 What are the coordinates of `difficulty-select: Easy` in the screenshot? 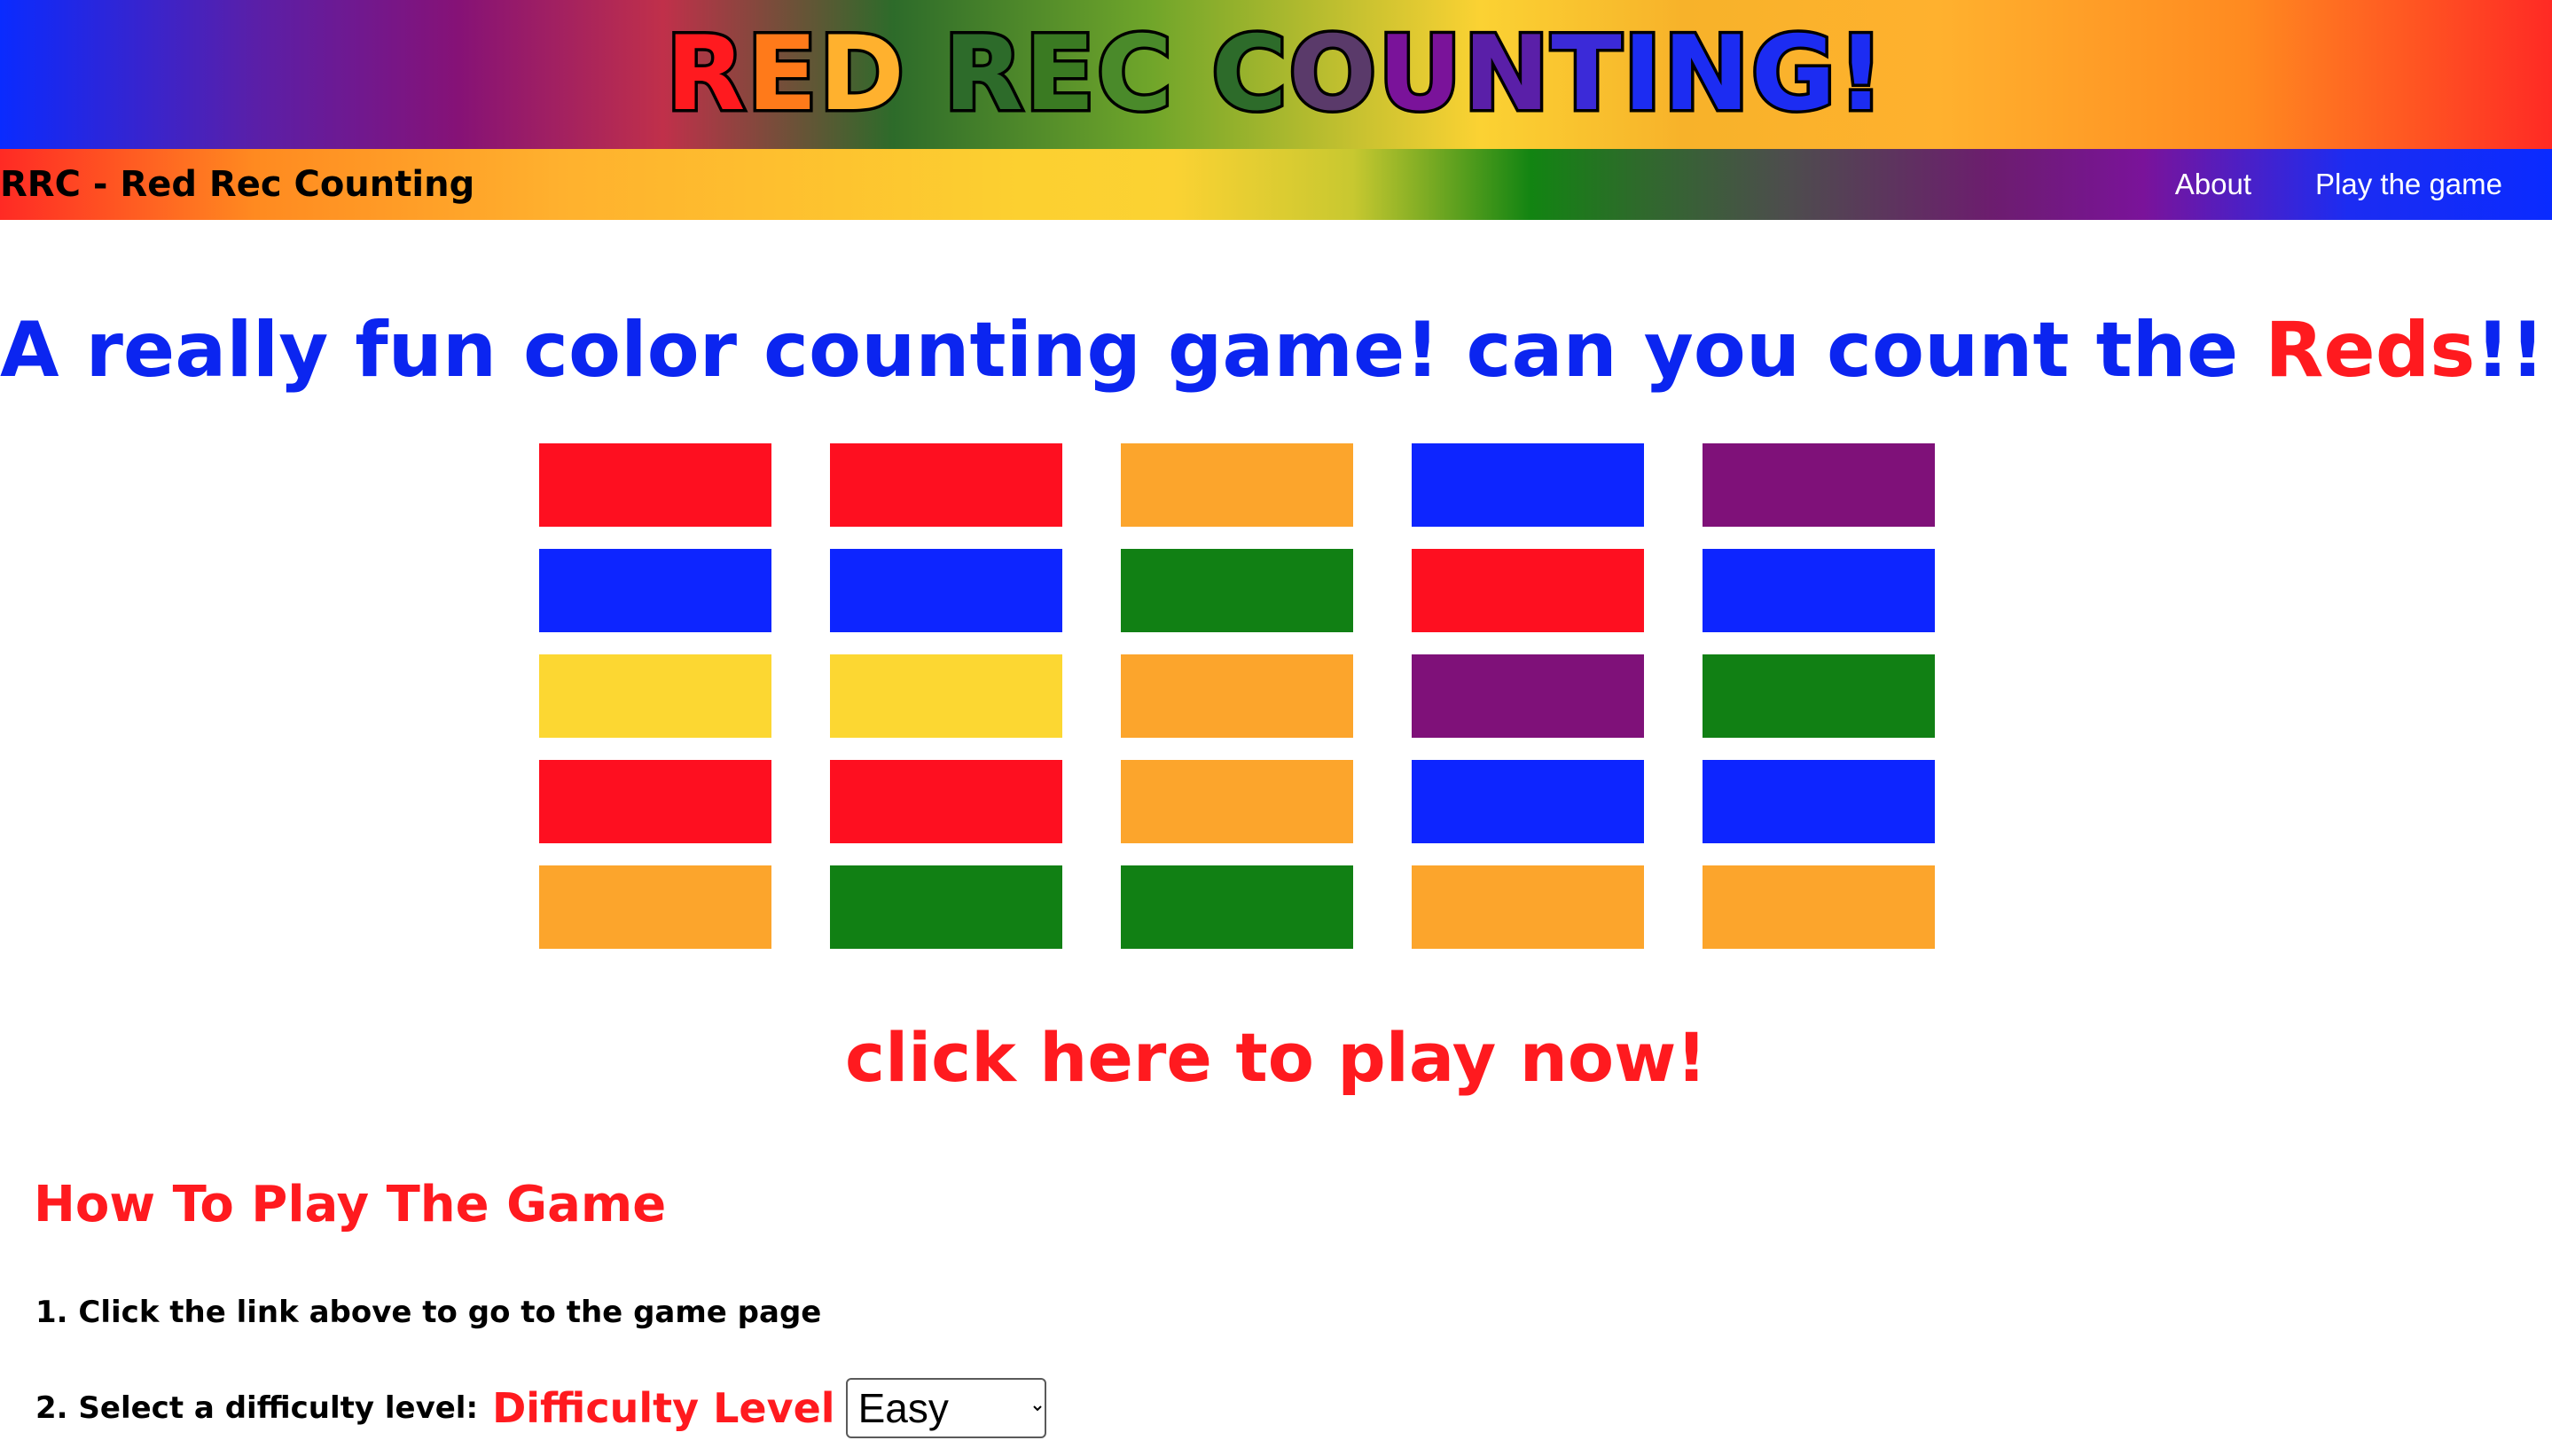 It's located at (945, 1408).